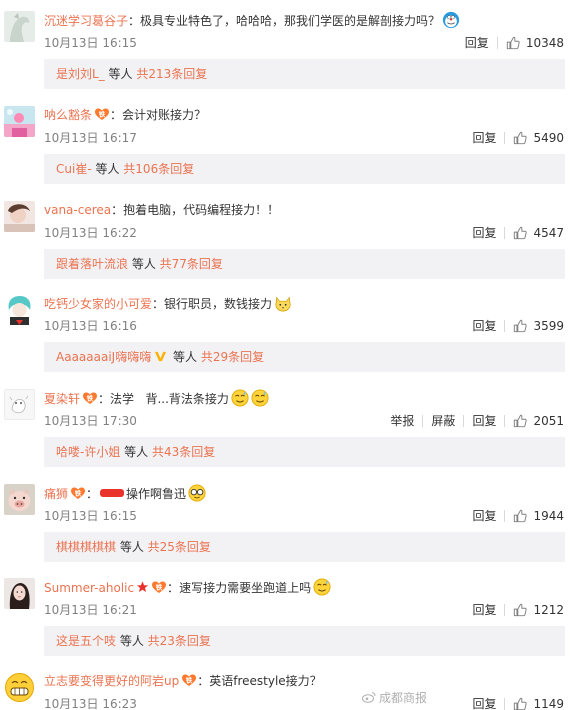 This screenshot has width=577, height=710. What do you see at coordinates (89, 588) in the screenshot?
I see `username-link: Summer-aholic` at bounding box center [89, 588].